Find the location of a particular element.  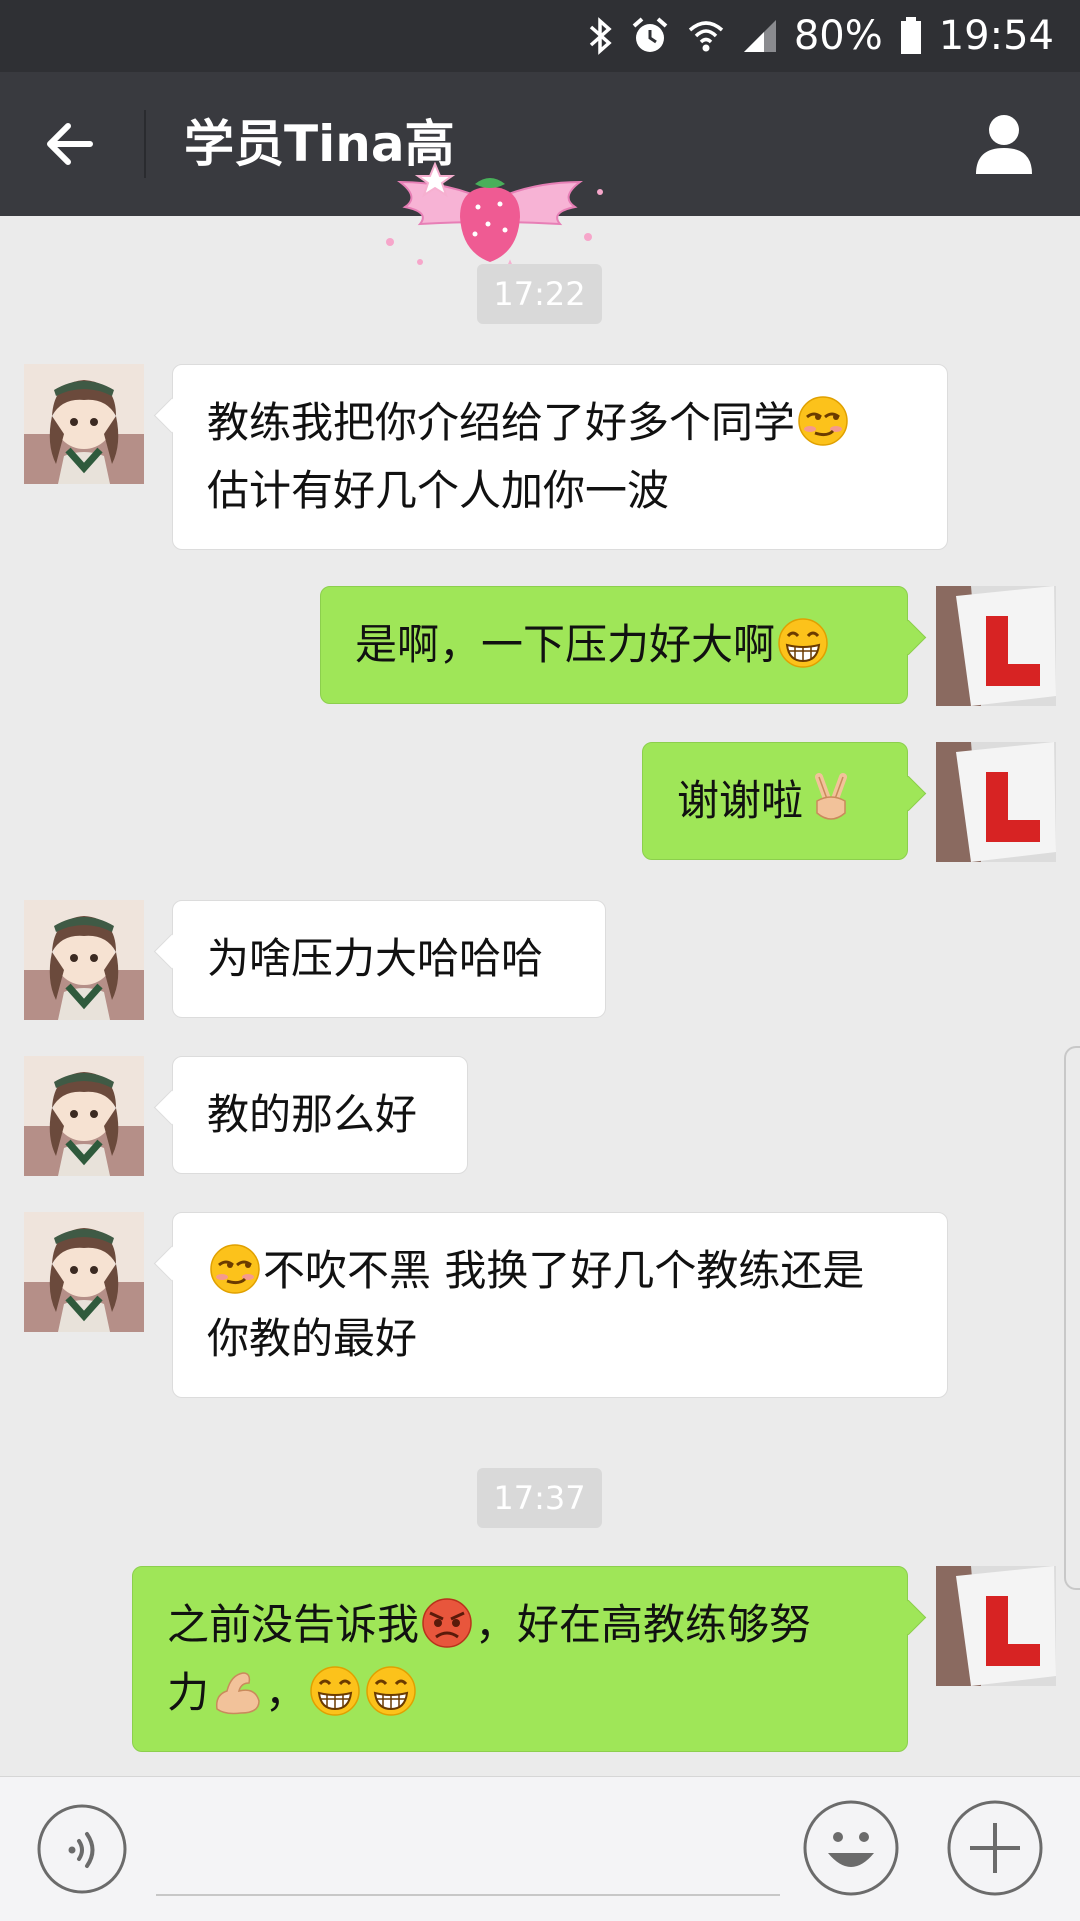

chat-header: 学员Tina高 is located at coordinates (540, 182).